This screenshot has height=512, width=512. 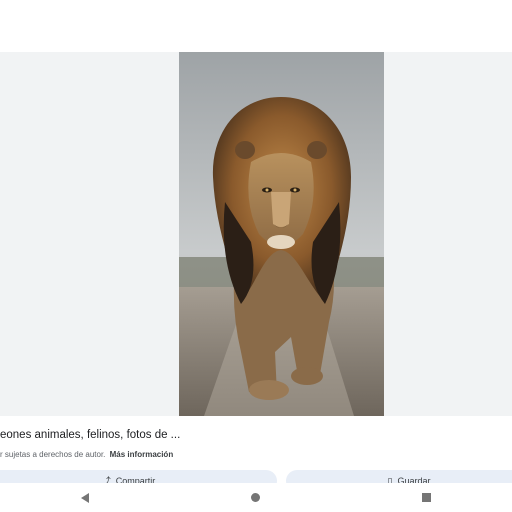 I want to click on home-circle-icon, so click(x=255, y=497).